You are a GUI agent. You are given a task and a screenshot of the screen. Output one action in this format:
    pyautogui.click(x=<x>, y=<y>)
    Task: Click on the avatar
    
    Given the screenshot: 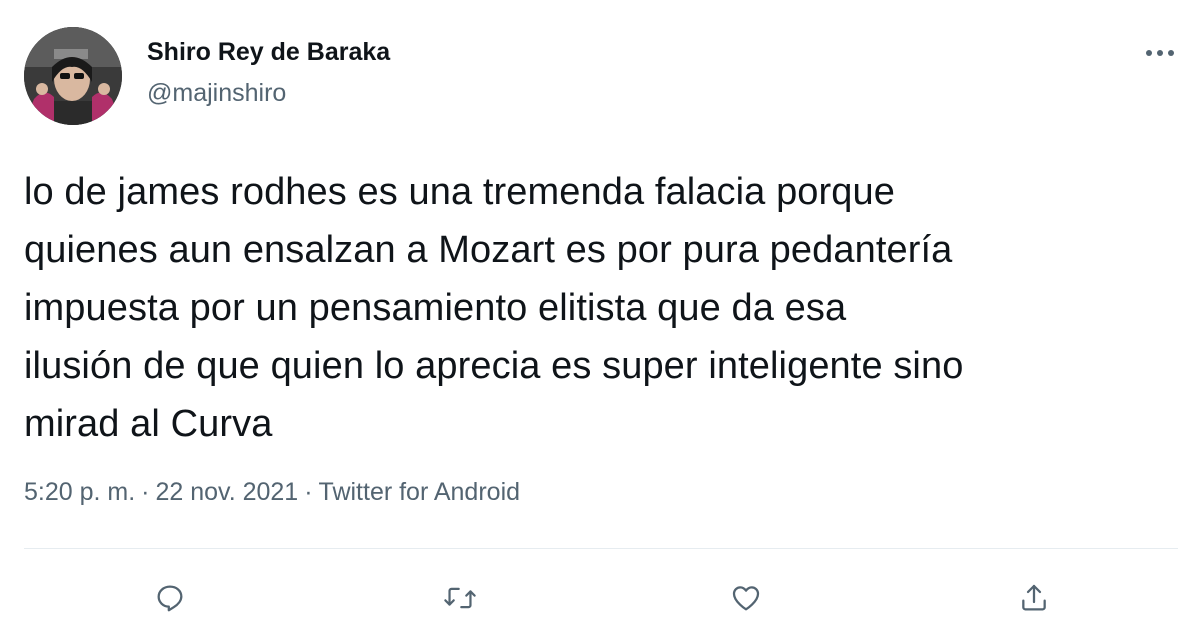 What is the action you would take?
    pyautogui.click(x=73, y=76)
    